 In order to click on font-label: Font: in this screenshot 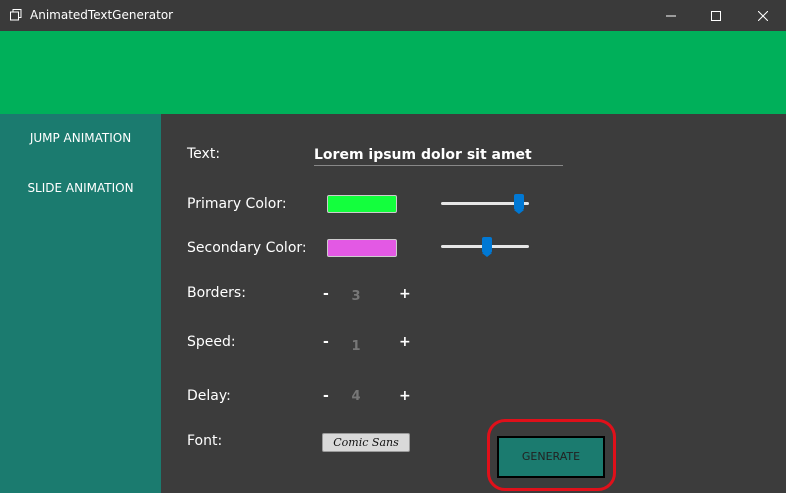, I will do `click(205, 441)`.